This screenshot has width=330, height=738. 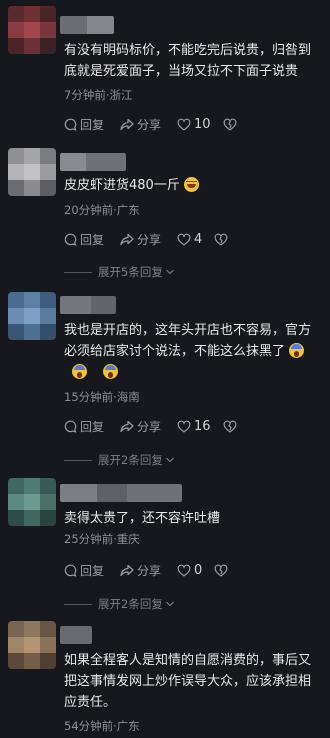 I want to click on comment-meta: 20分钟前·广东, so click(x=102, y=210).